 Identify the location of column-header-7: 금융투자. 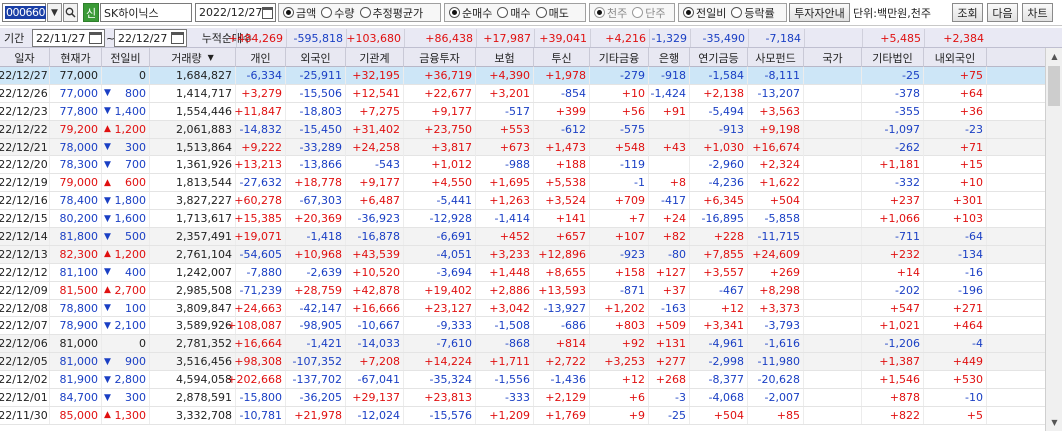
(440, 57).